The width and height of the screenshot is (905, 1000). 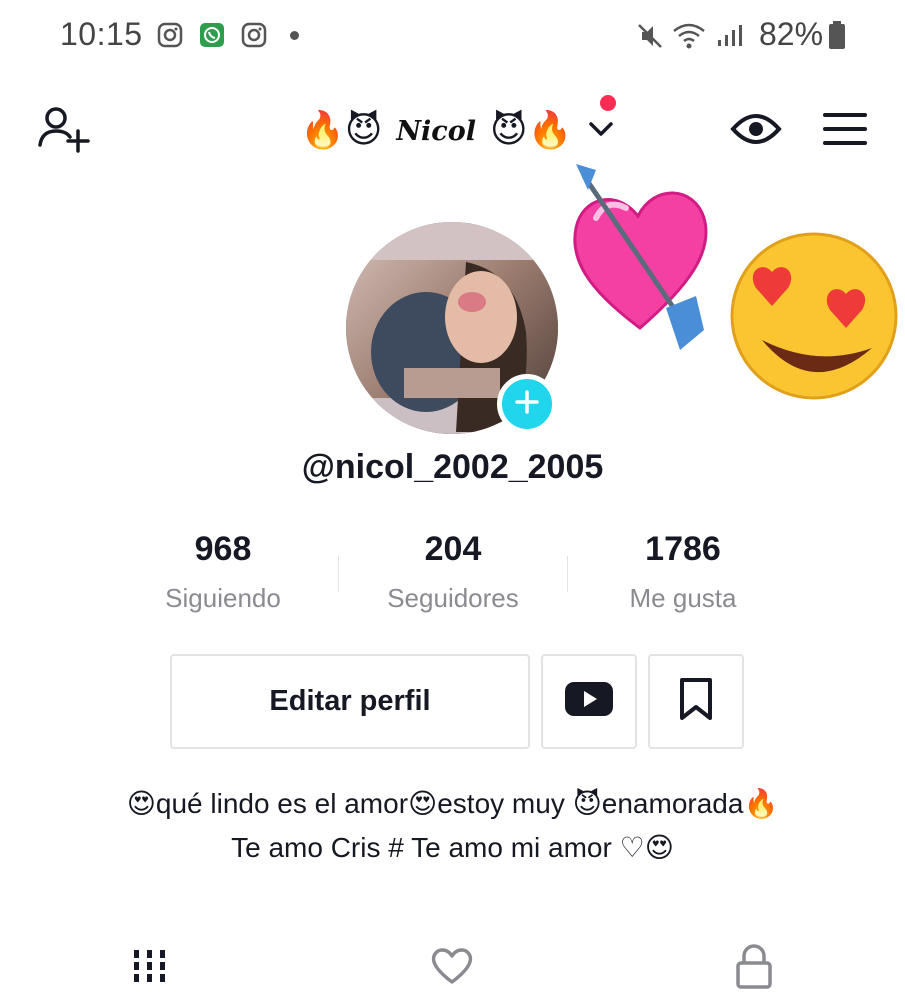 I want to click on stat-likes-label: Me gusta, so click(x=683, y=598).